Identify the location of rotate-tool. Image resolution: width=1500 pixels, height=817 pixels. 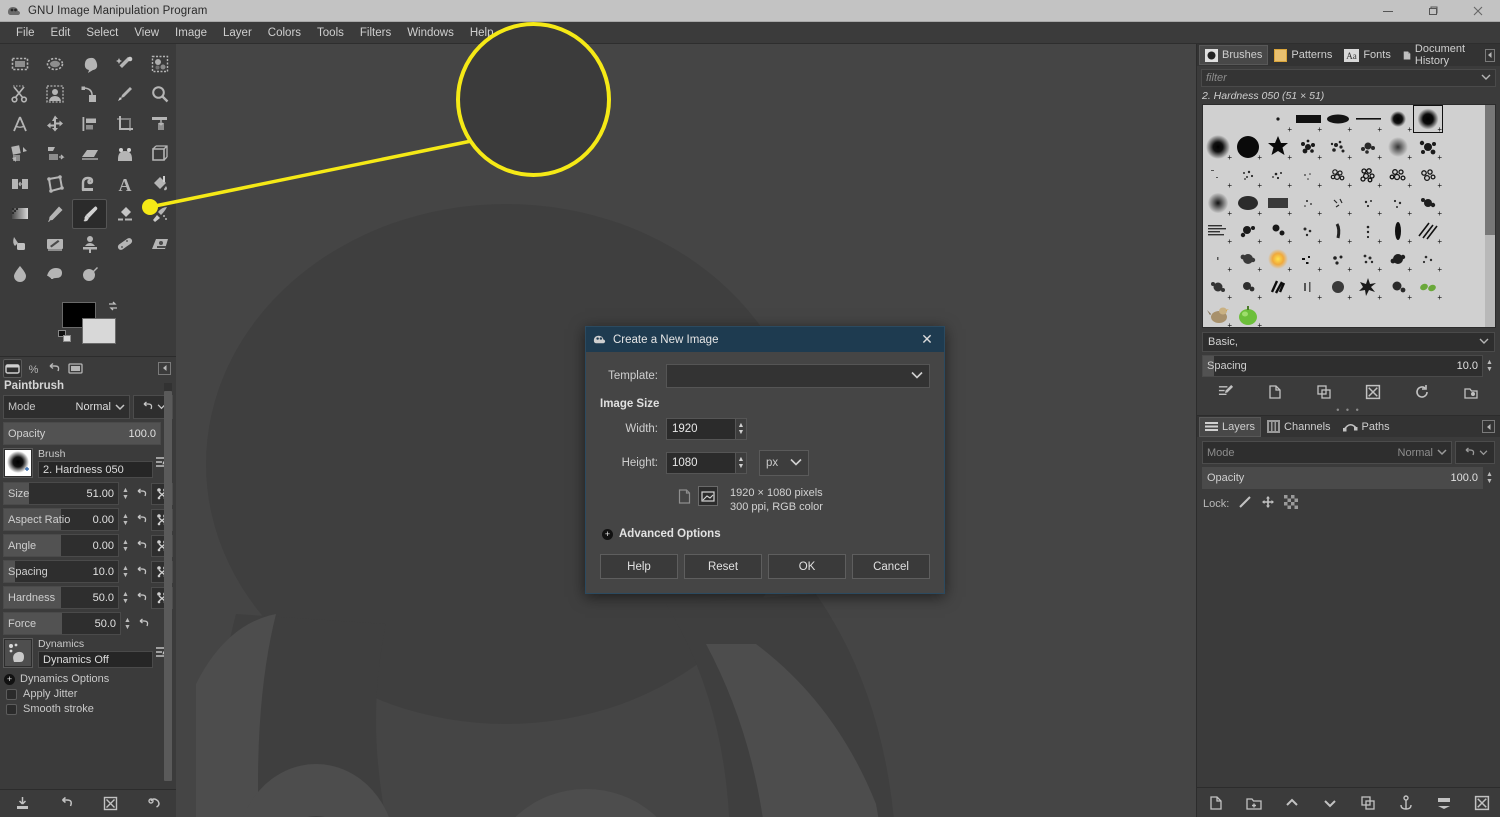
(159, 124).